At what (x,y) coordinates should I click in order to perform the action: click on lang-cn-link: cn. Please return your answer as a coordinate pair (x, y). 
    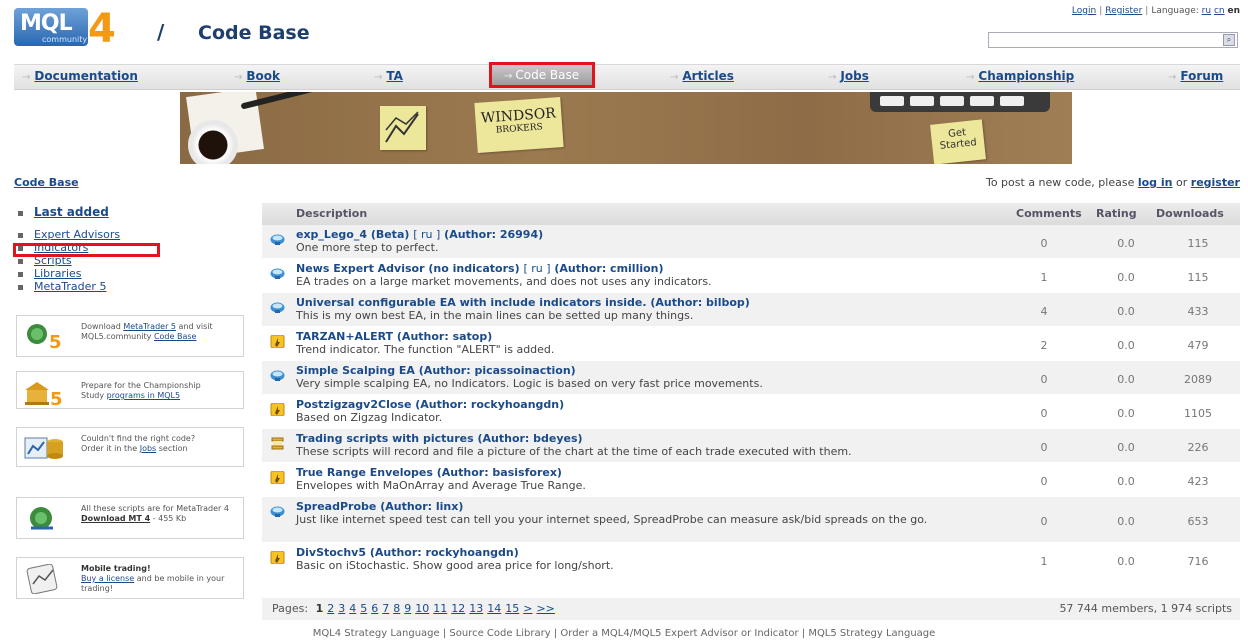
    Looking at the image, I should click on (1219, 11).